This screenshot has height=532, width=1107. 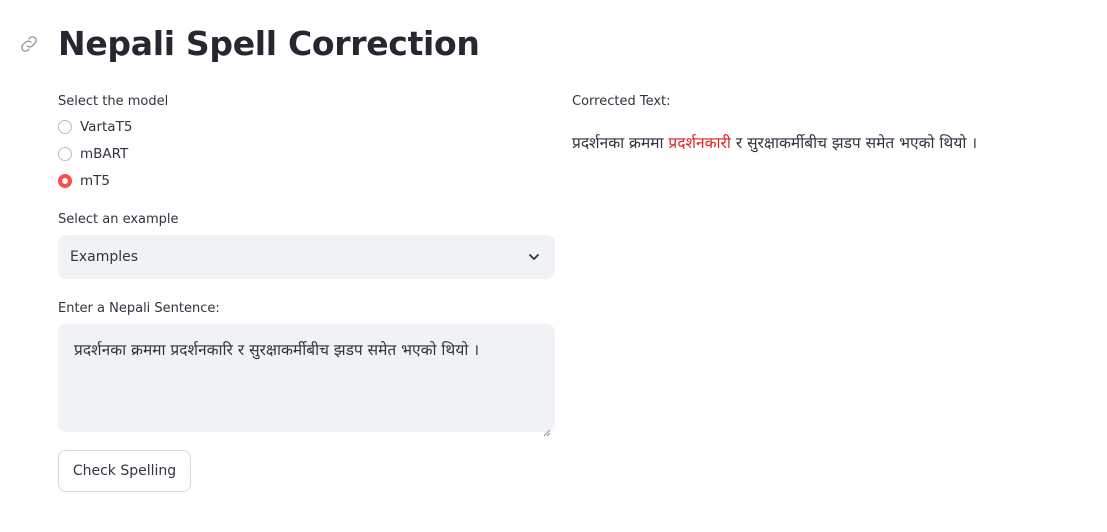 What do you see at coordinates (29, 44) in the screenshot?
I see `link-icon` at bounding box center [29, 44].